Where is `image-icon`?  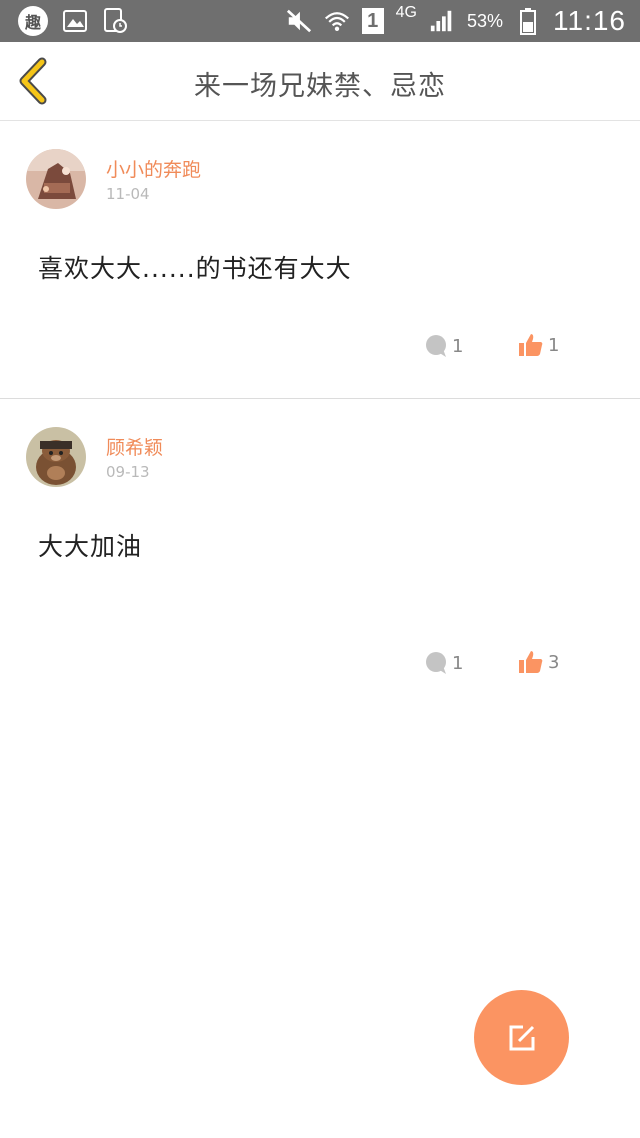
image-icon is located at coordinates (75, 21).